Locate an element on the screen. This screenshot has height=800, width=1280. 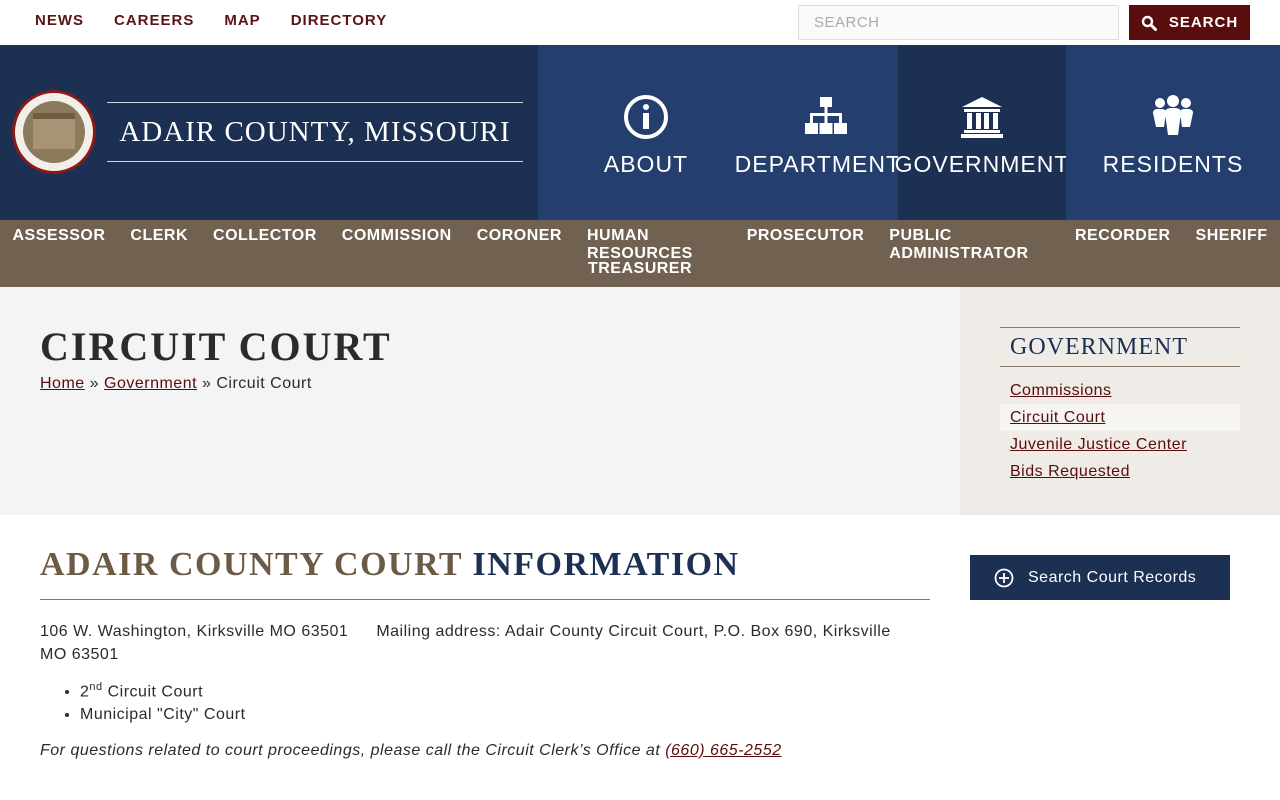
courthouse-icon is located at coordinates (982, 117).